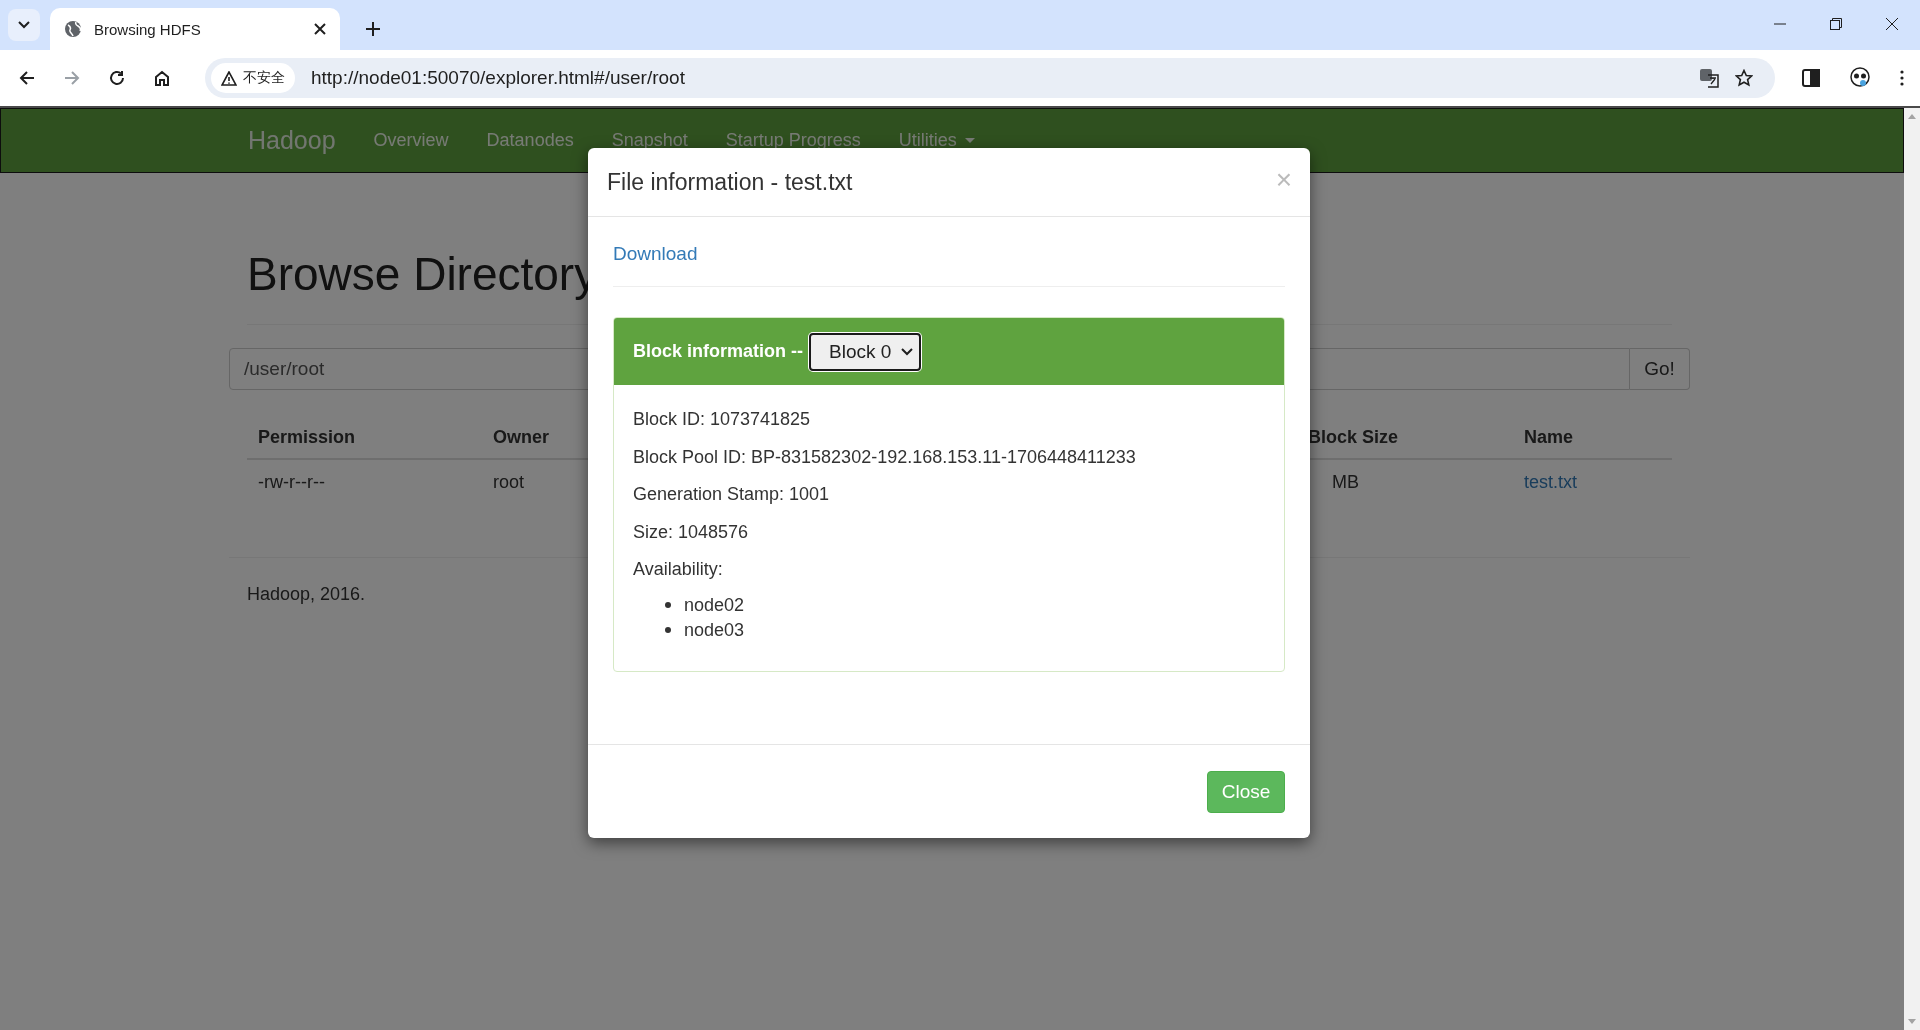 The height and width of the screenshot is (1030, 1920). I want to click on info-text: Size: 1048576, so click(691, 532).